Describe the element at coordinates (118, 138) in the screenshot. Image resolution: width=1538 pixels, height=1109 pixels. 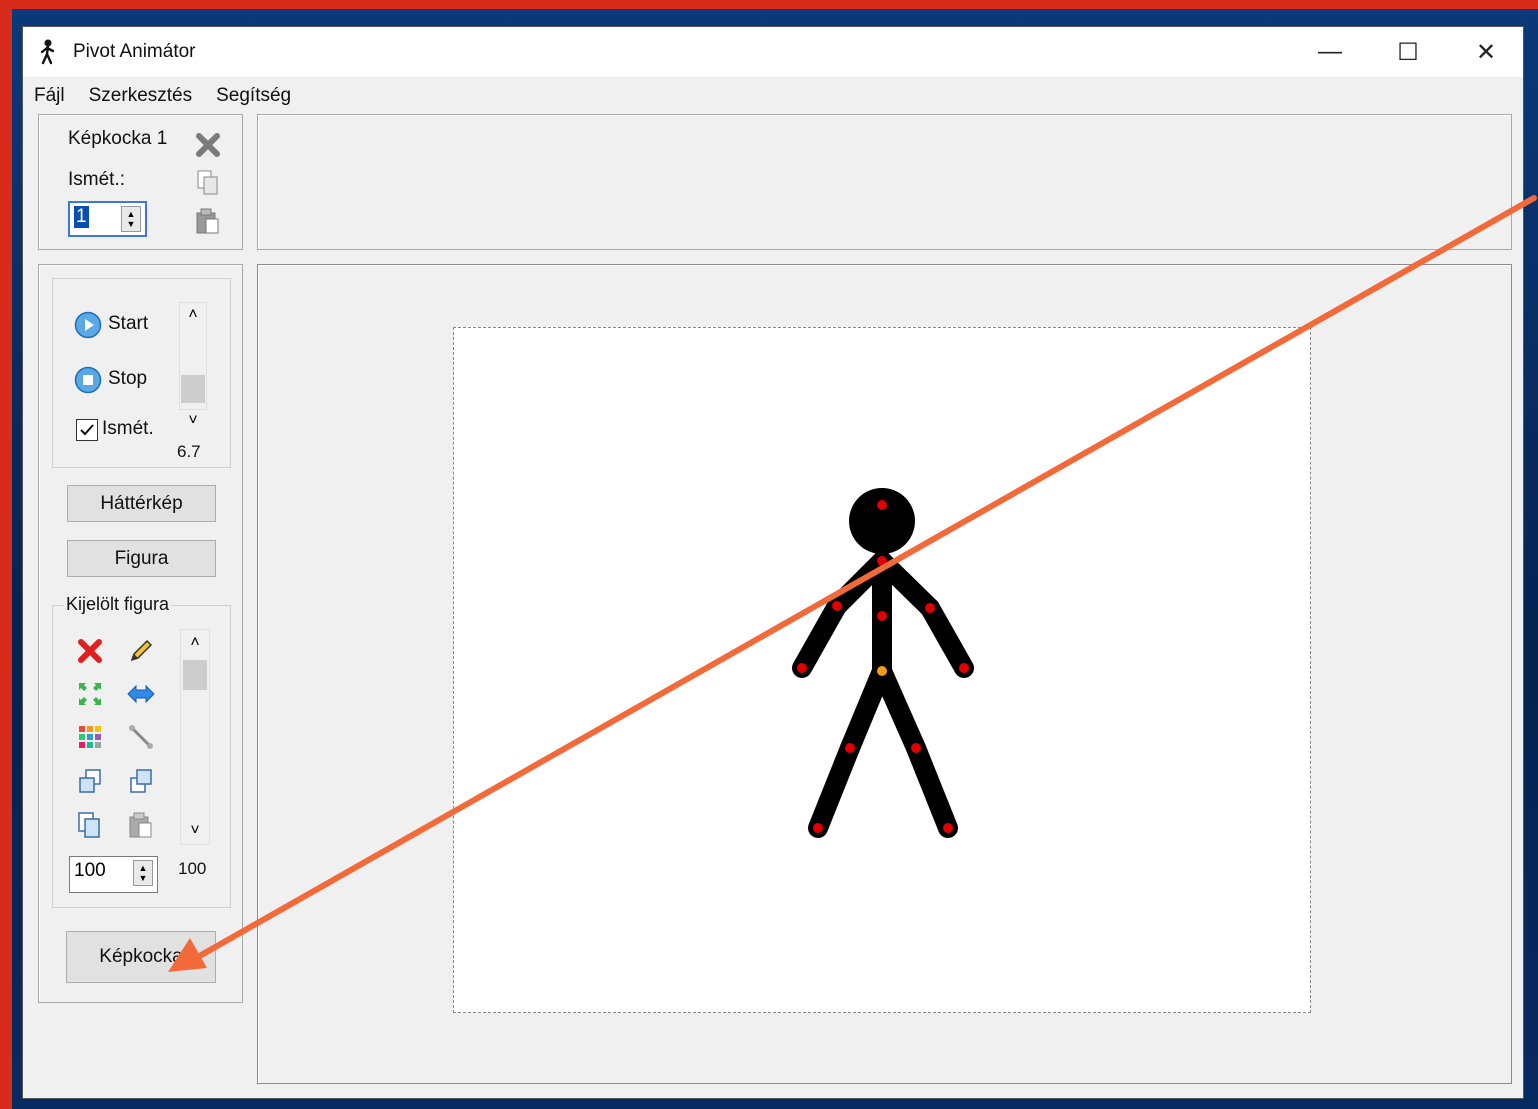
I see `frame-label: Képkocka 1` at that location.